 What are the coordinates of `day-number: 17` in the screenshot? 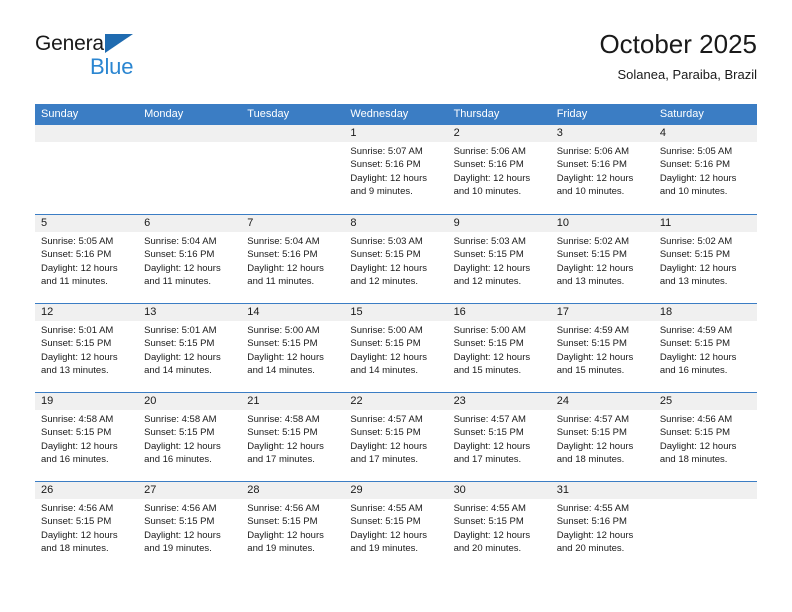 It's located at (602, 312).